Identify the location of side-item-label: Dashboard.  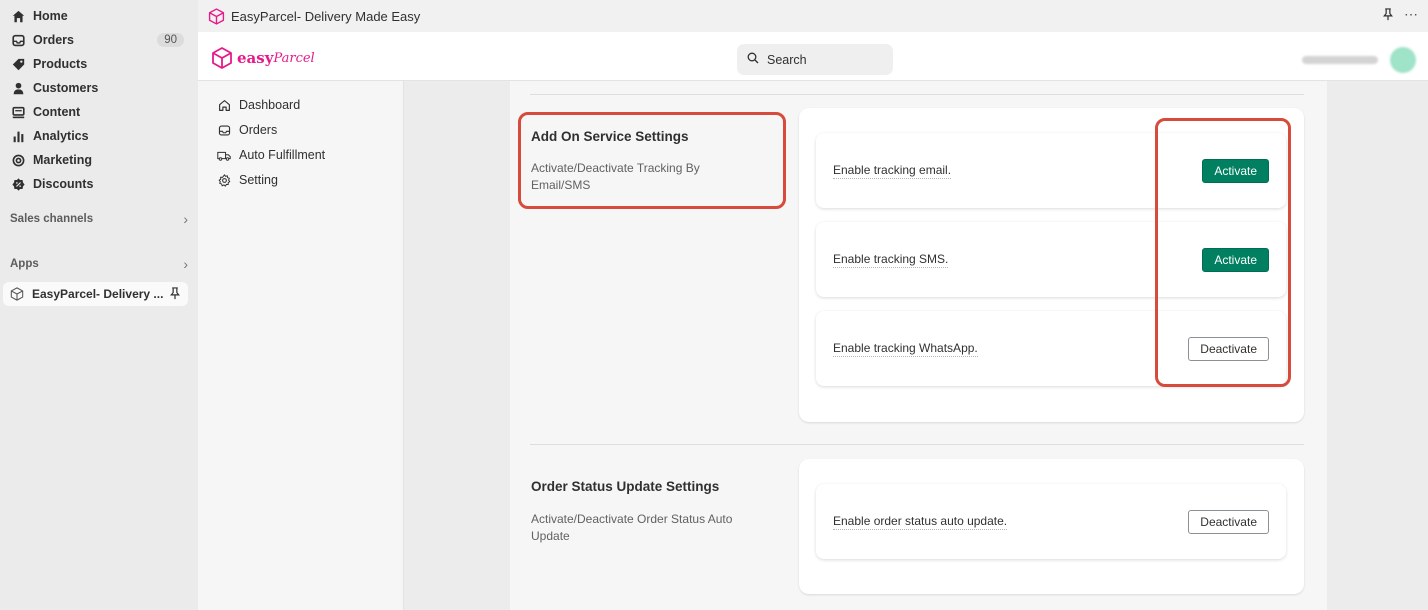
(270, 105).